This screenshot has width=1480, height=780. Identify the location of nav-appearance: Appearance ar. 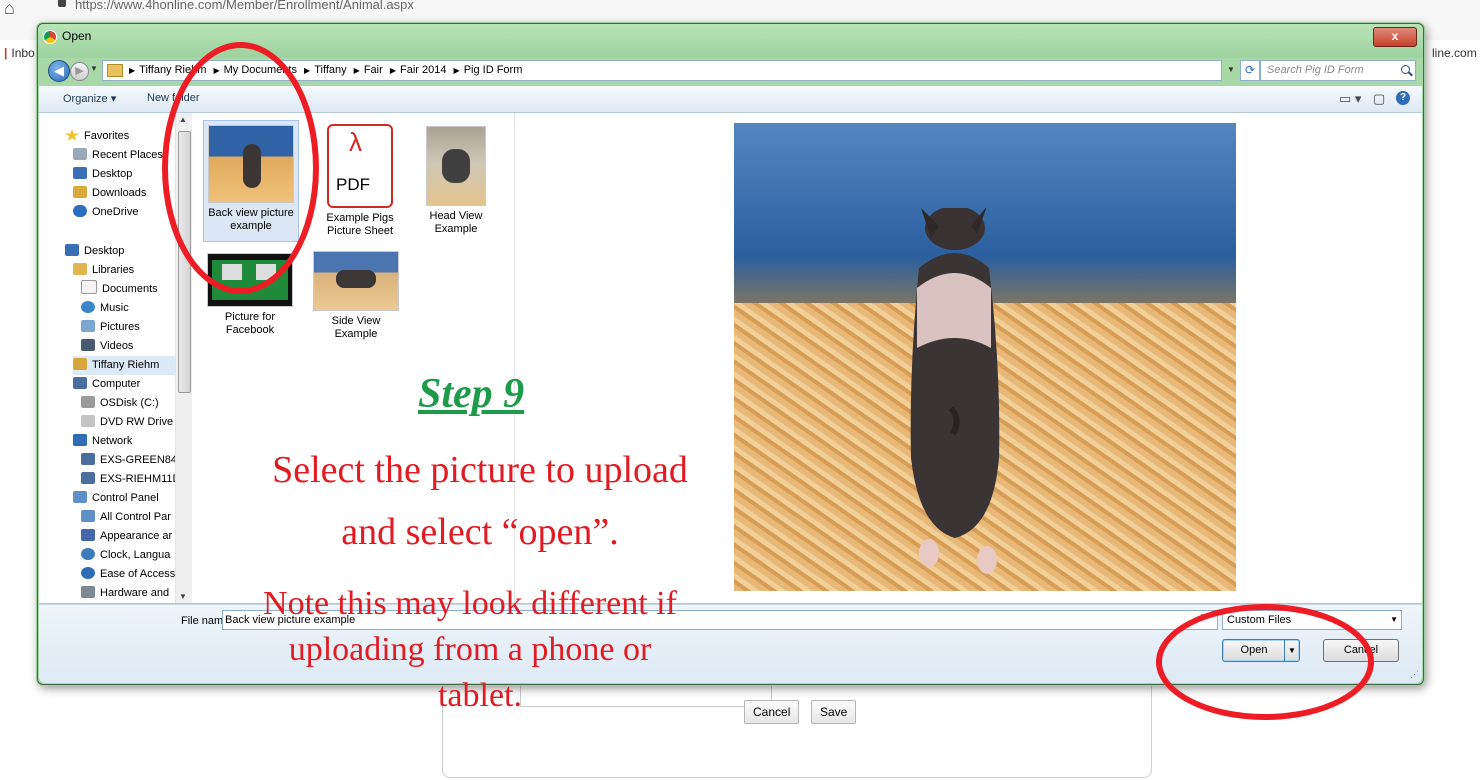
(126, 536).